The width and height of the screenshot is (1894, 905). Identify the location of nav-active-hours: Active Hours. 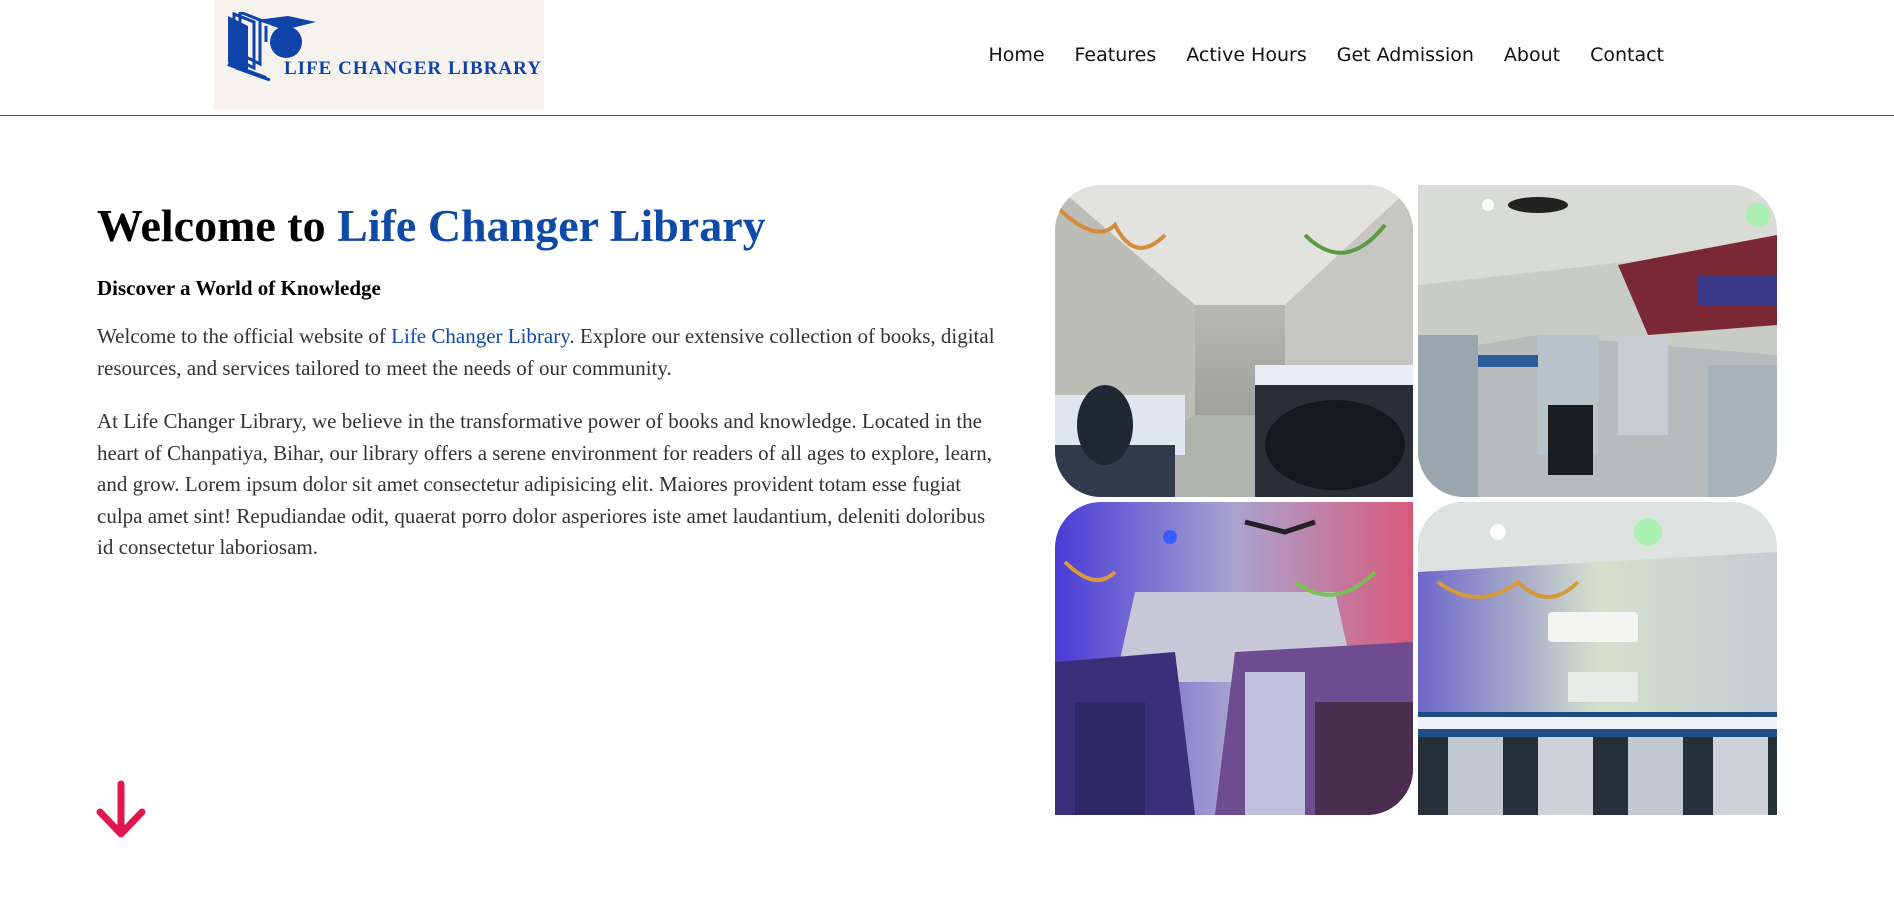
(1246, 55).